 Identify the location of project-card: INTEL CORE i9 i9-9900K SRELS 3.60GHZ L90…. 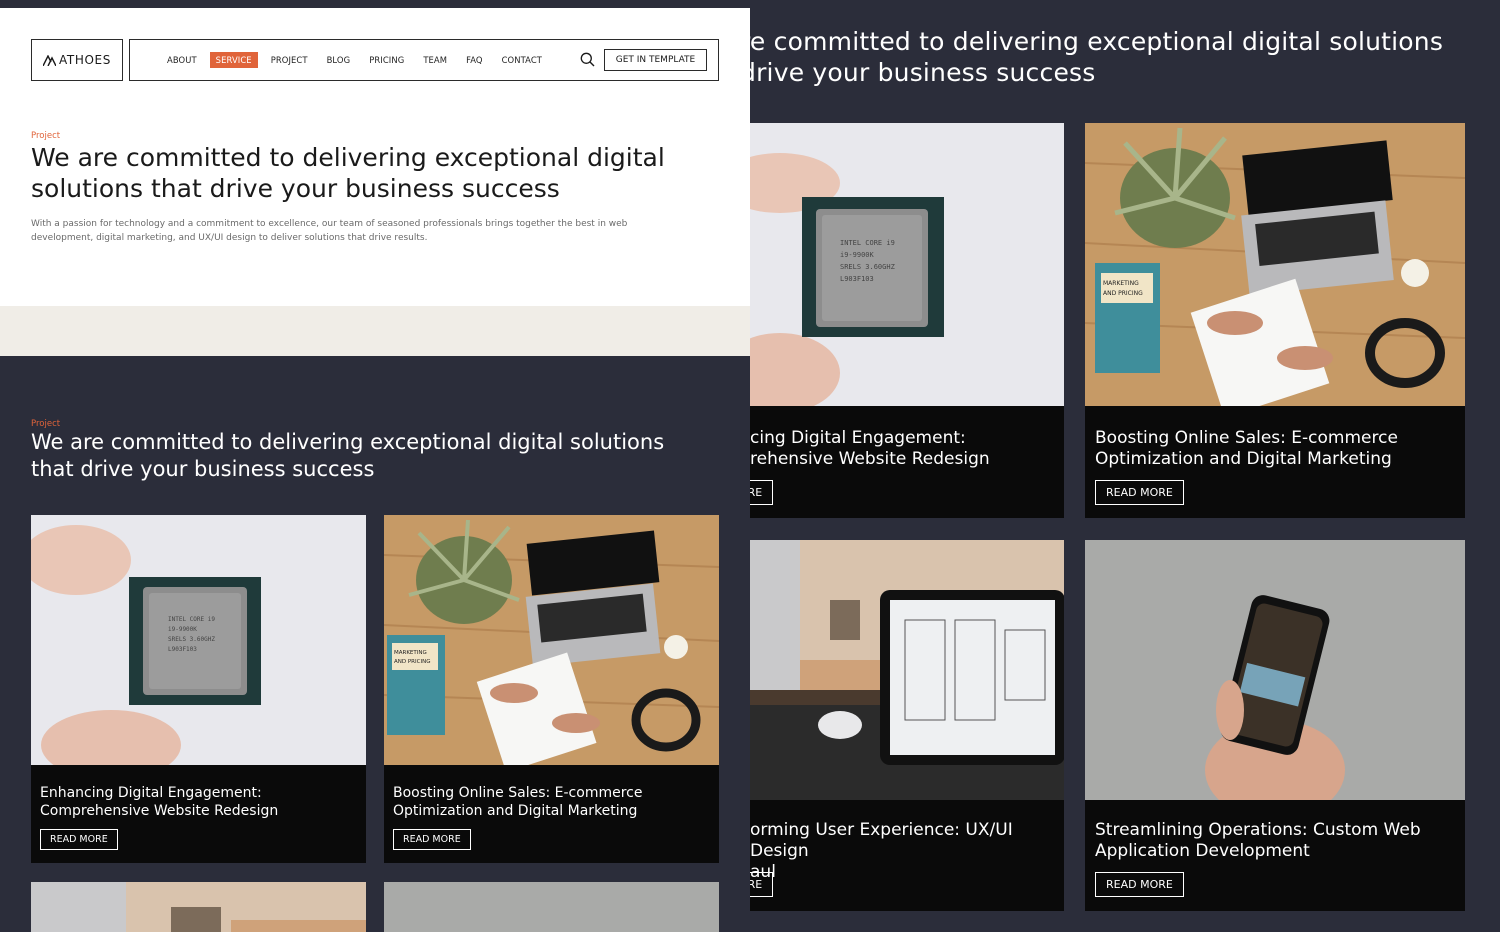
(198, 689).